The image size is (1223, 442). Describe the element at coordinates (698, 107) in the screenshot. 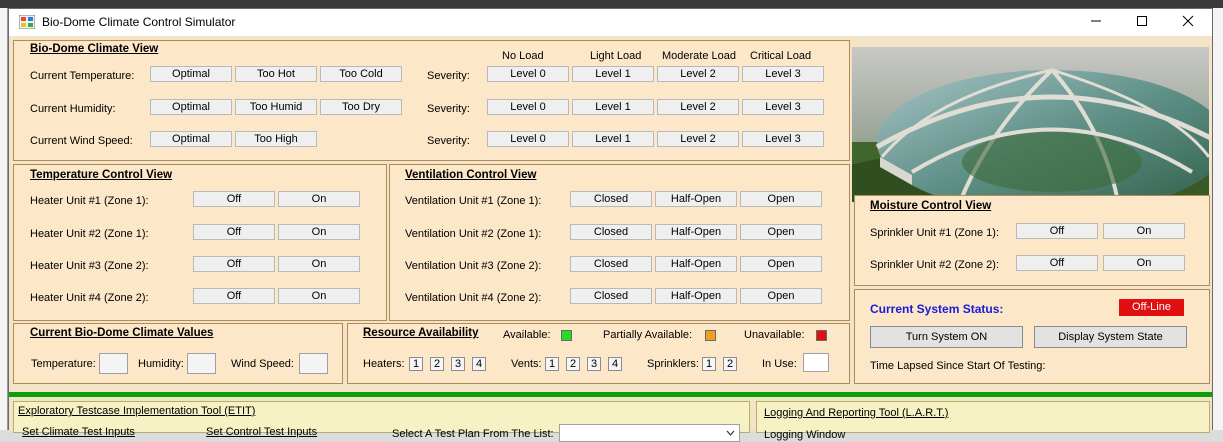

I see `humidity-level-2: Level 2` at that location.